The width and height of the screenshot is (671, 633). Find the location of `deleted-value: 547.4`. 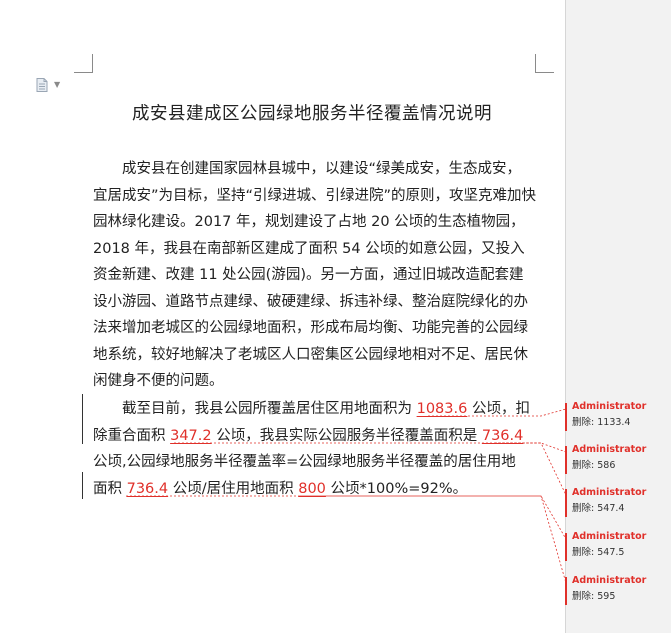

deleted-value: 547.4 is located at coordinates (611, 508).